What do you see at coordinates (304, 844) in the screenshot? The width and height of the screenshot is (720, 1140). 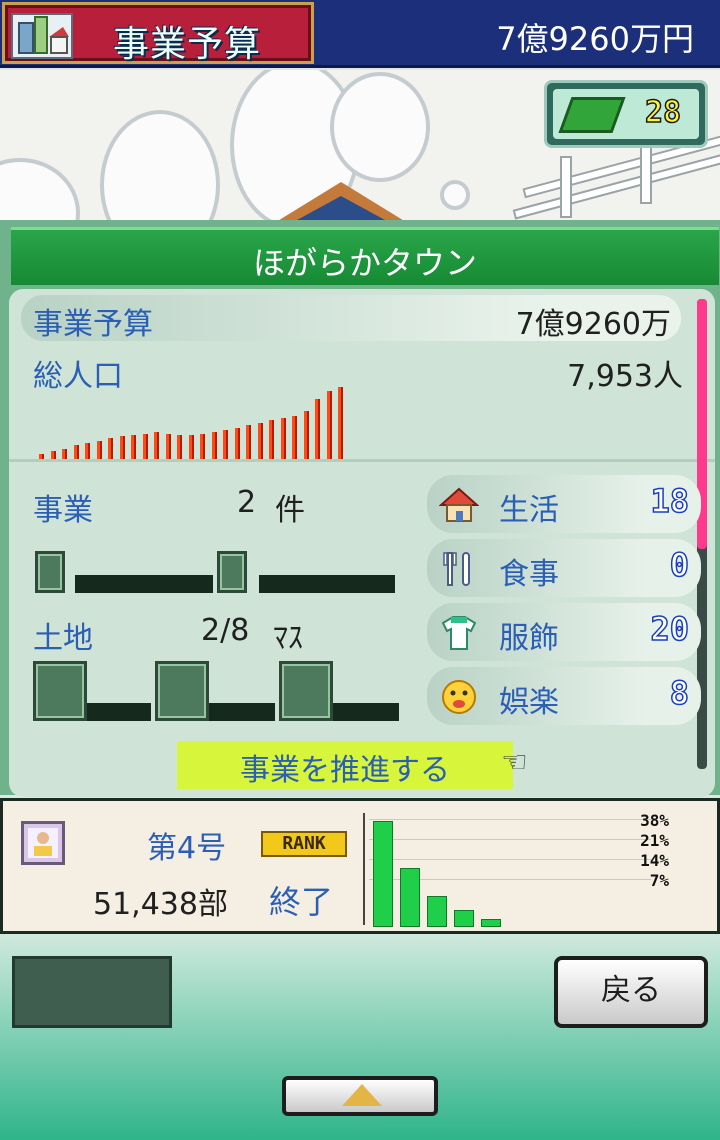 I see `rank-badge: RANK` at bounding box center [304, 844].